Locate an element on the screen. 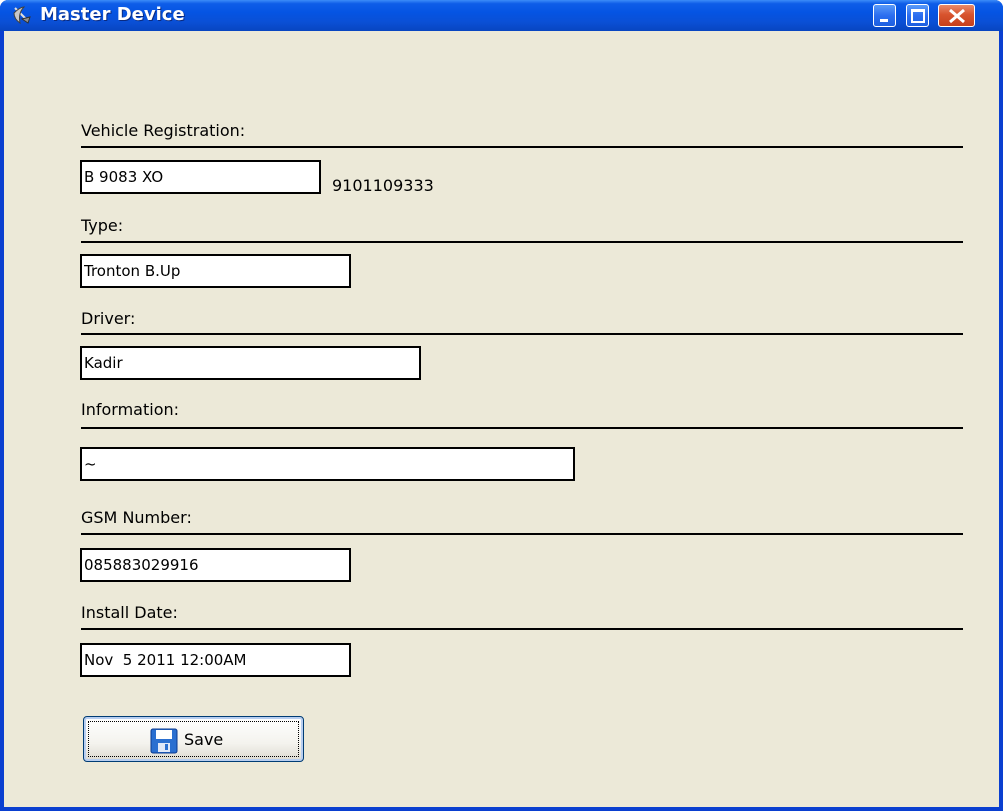 Image resolution: width=1003 pixels, height=811 pixels. vehicle-registration-input is located at coordinates (200, 177).